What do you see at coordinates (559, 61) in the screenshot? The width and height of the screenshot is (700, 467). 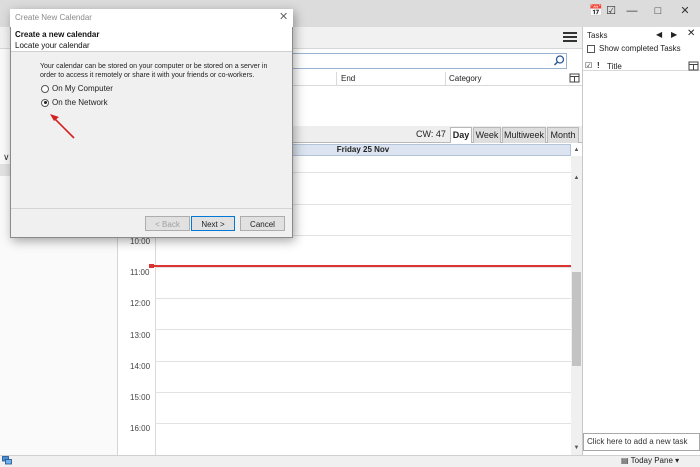 I see `search-icon` at bounding box center [559, 61].